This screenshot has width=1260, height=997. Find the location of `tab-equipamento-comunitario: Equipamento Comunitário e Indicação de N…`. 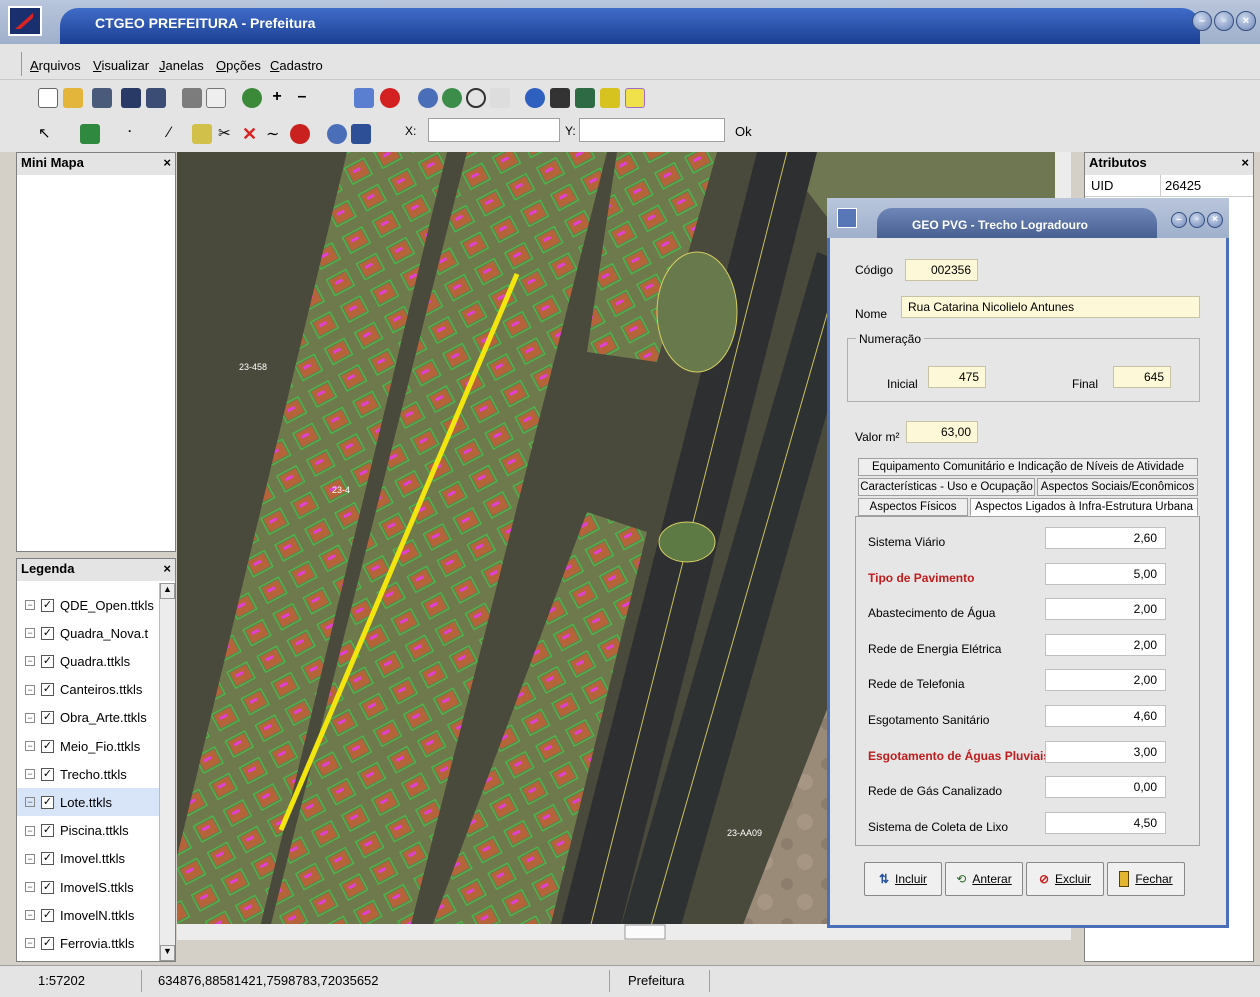

tab-equipamento-comunitario: Equipamento Comunitário e Indicação de N… is located at coordinates (1028, 467).